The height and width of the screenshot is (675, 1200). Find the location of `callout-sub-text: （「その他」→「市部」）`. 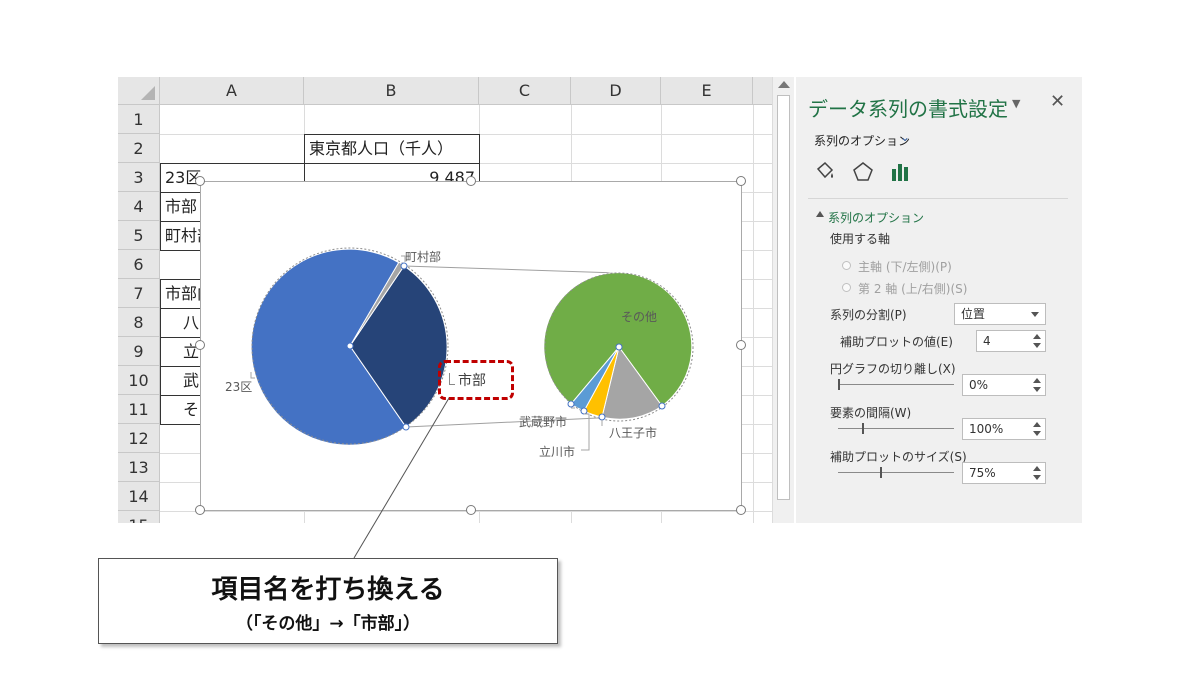

callout-sub-text: （「その他」→「市部」） is located at coordinates (328, 624).